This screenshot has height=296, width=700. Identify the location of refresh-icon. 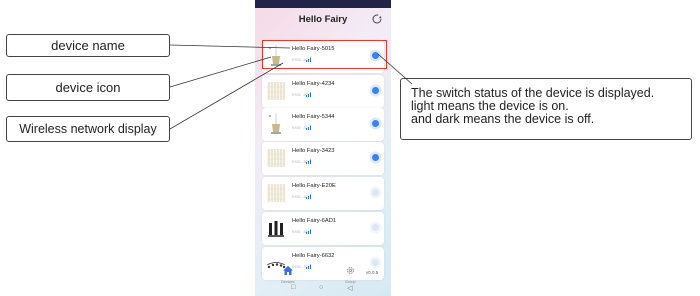
(377, 19).